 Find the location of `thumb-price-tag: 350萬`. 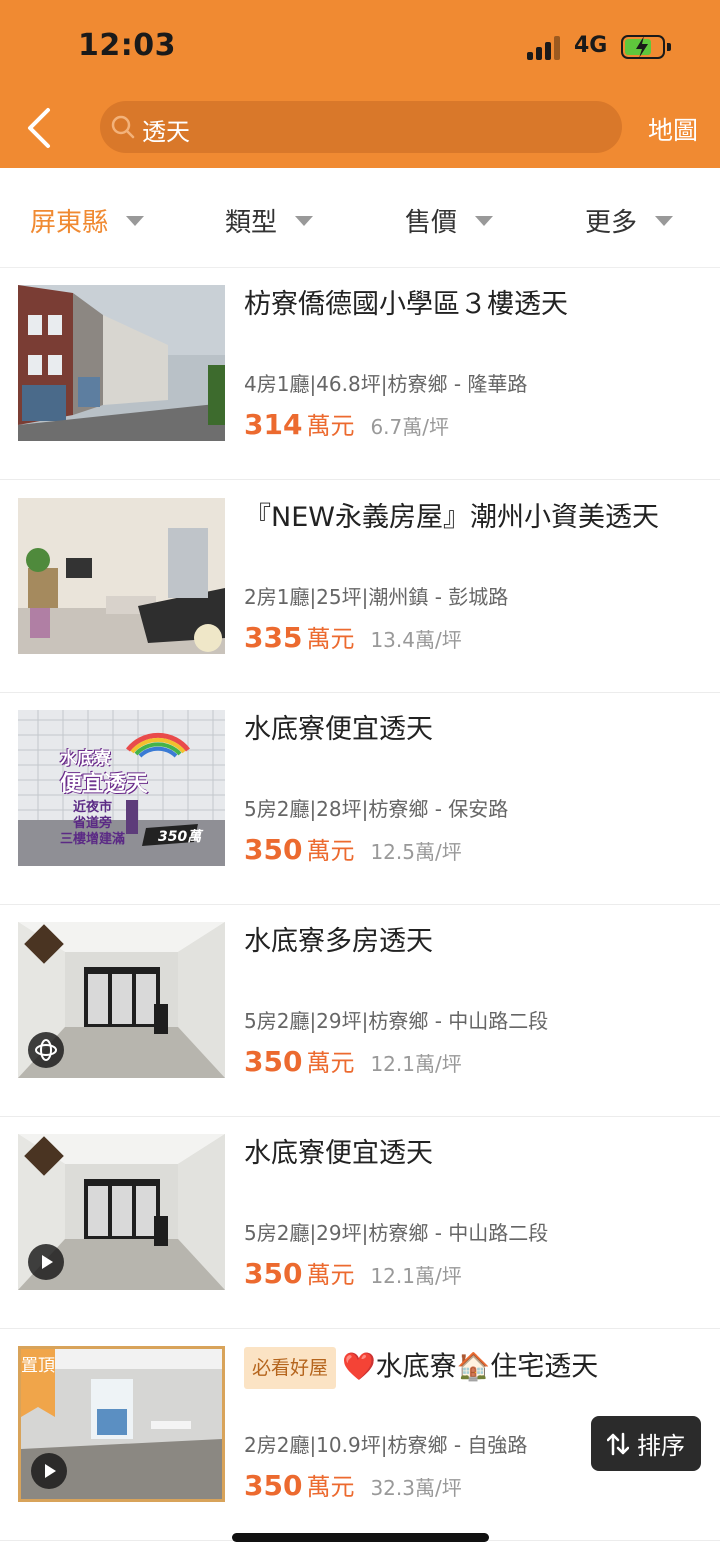

thumb-price-tag: 350萬 is located at coordinates (180, 837).